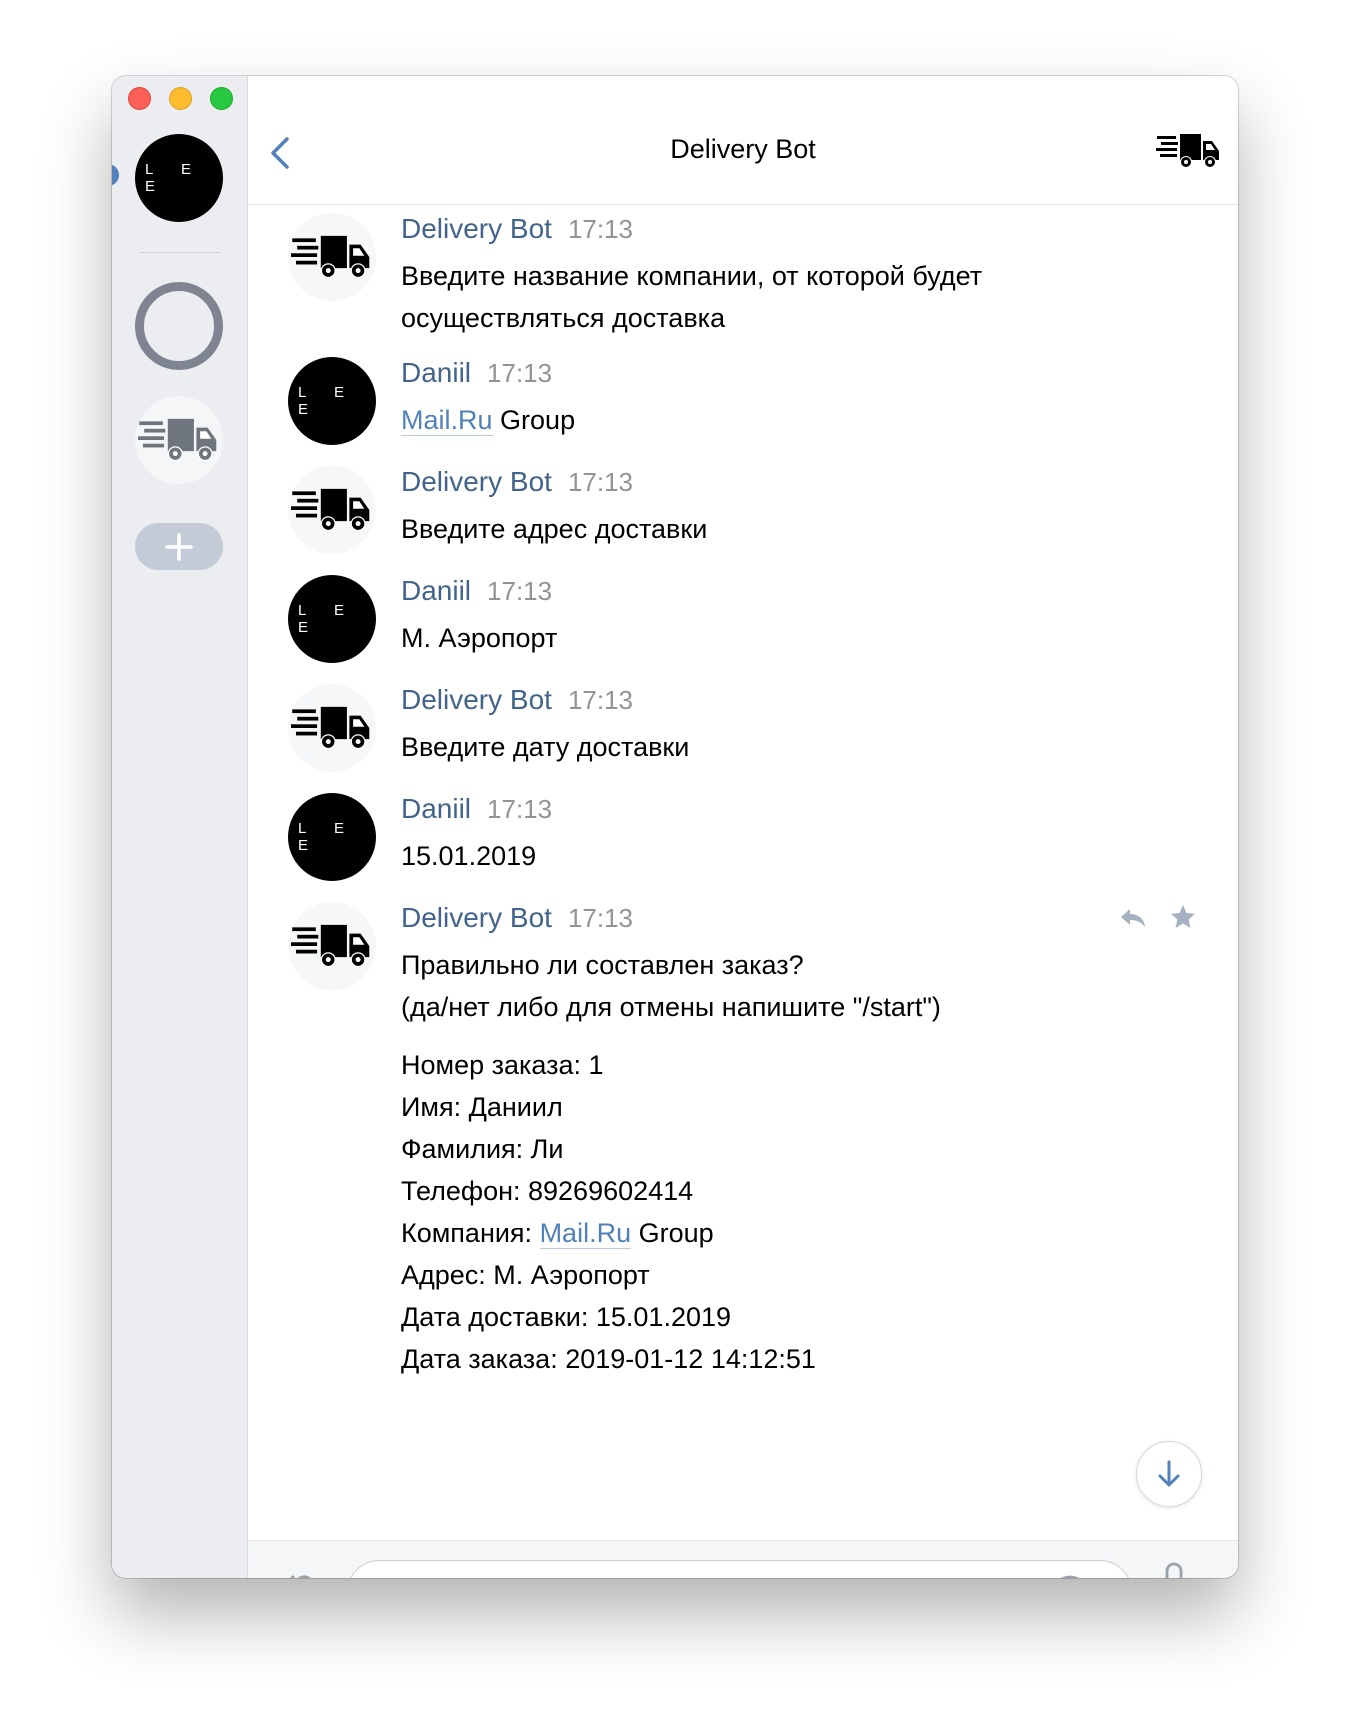  Describe the element at coordinates (554, 529) in the screenshot. I see `message-line: Введите адрес доставки` at that location.